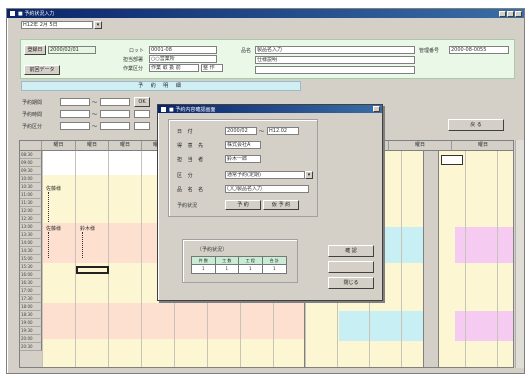  I want to click on reserve-option-2: 仮 予 約, so click(281, 205).